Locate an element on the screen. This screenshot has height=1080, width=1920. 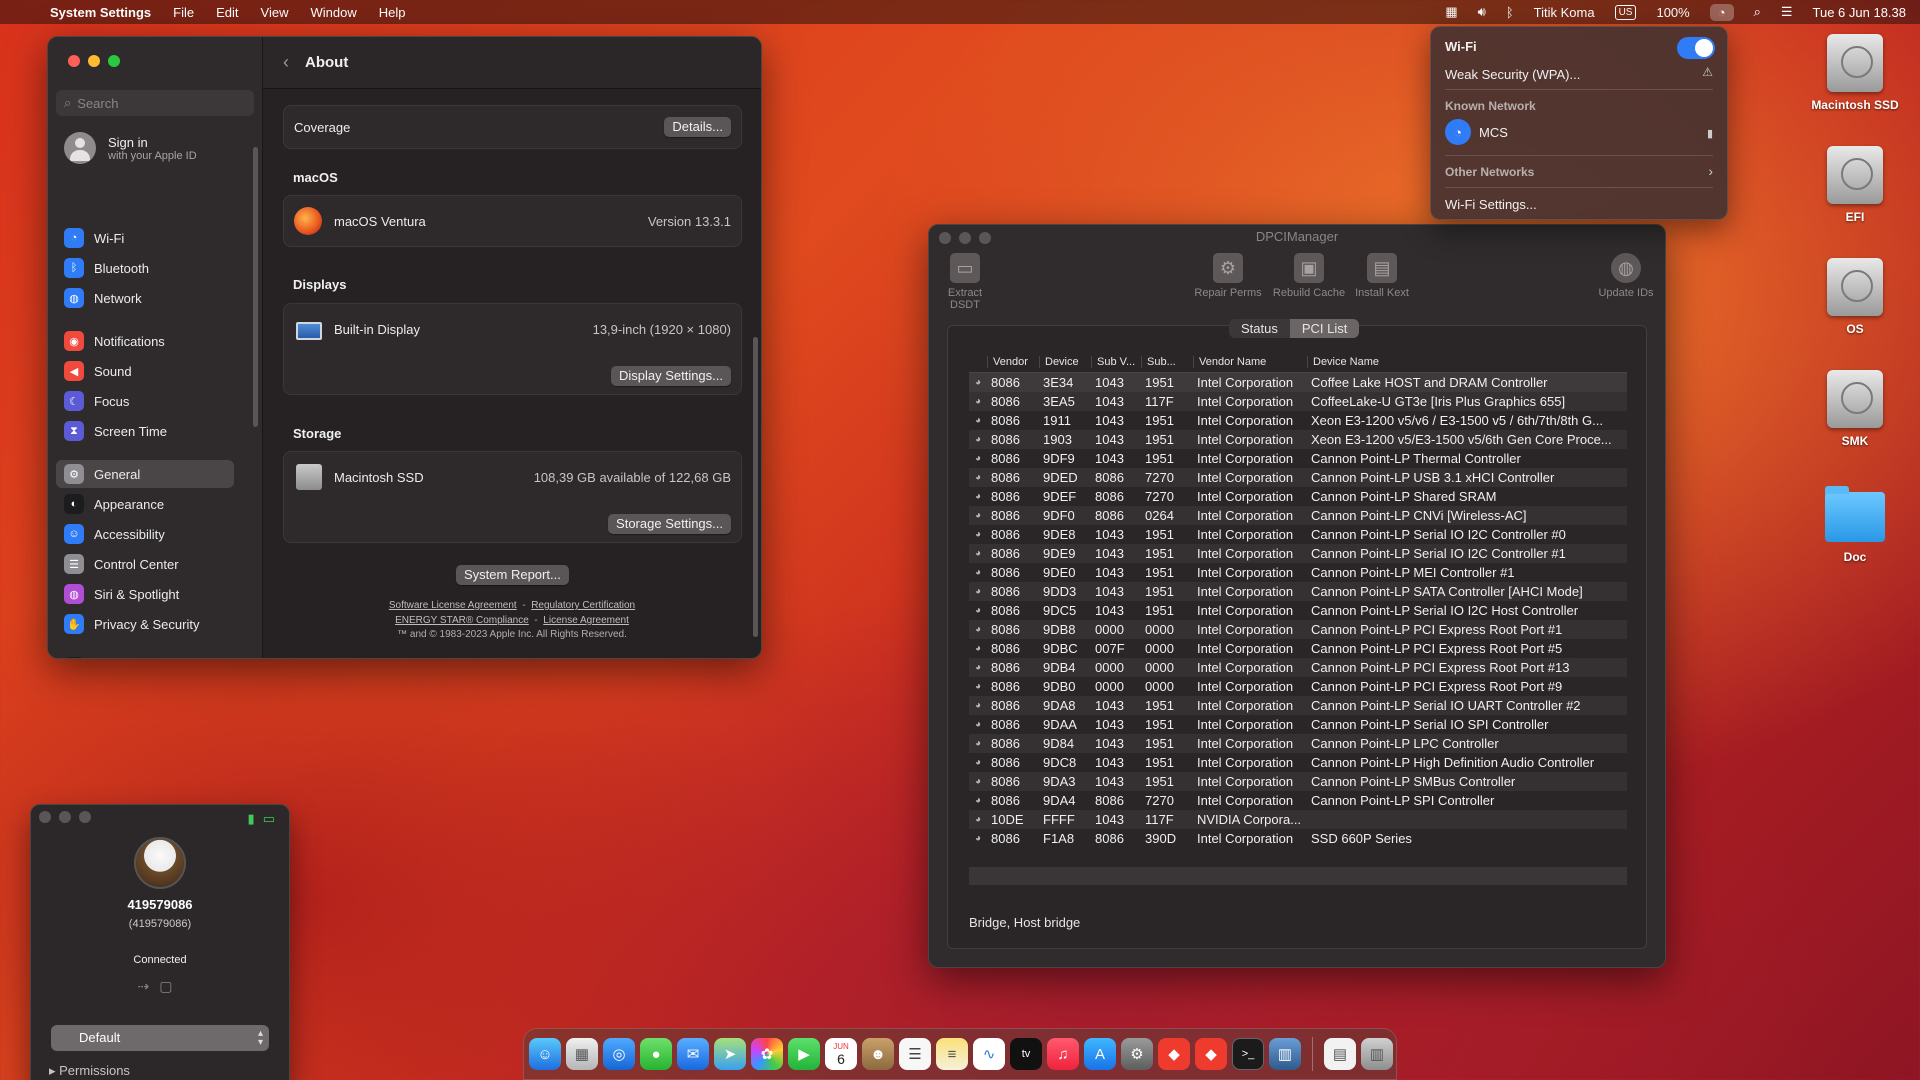
tab-status: Status is located at coordinates (1259, 328).